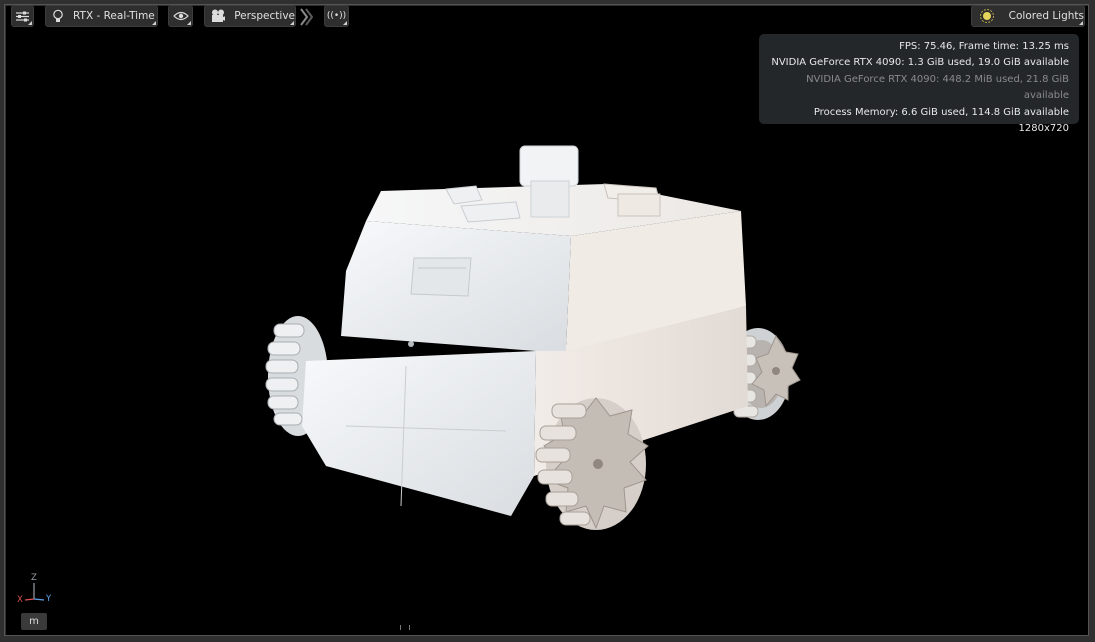 Image resolution: width=1095 pixels, height=642 pixels. I want to click on axis-y-label: Y, so click(49, 599).